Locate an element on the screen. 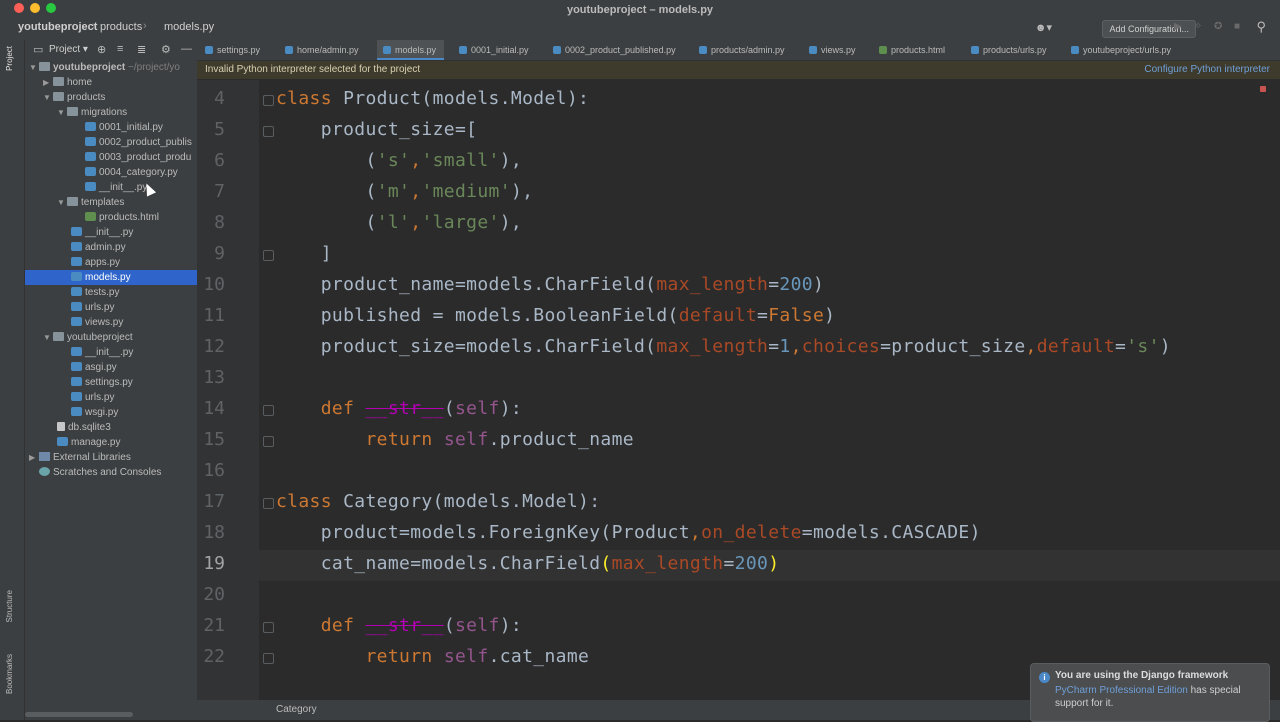 The width and height of the screenshot is (1280, 722). tree-item-external-libraries: ▶ External Libraries is located at coordinates (113, 457).